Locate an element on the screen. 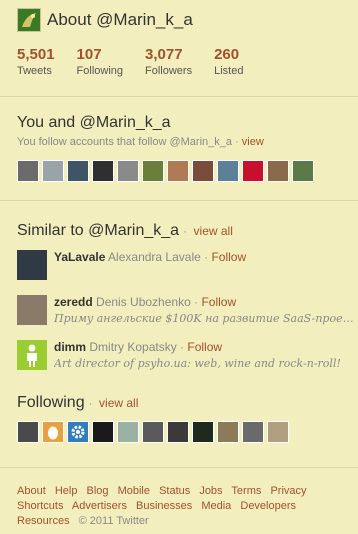 This screenshot has width=358, height=534. stat-number: 3,077 is located at coordinates (164, 54).